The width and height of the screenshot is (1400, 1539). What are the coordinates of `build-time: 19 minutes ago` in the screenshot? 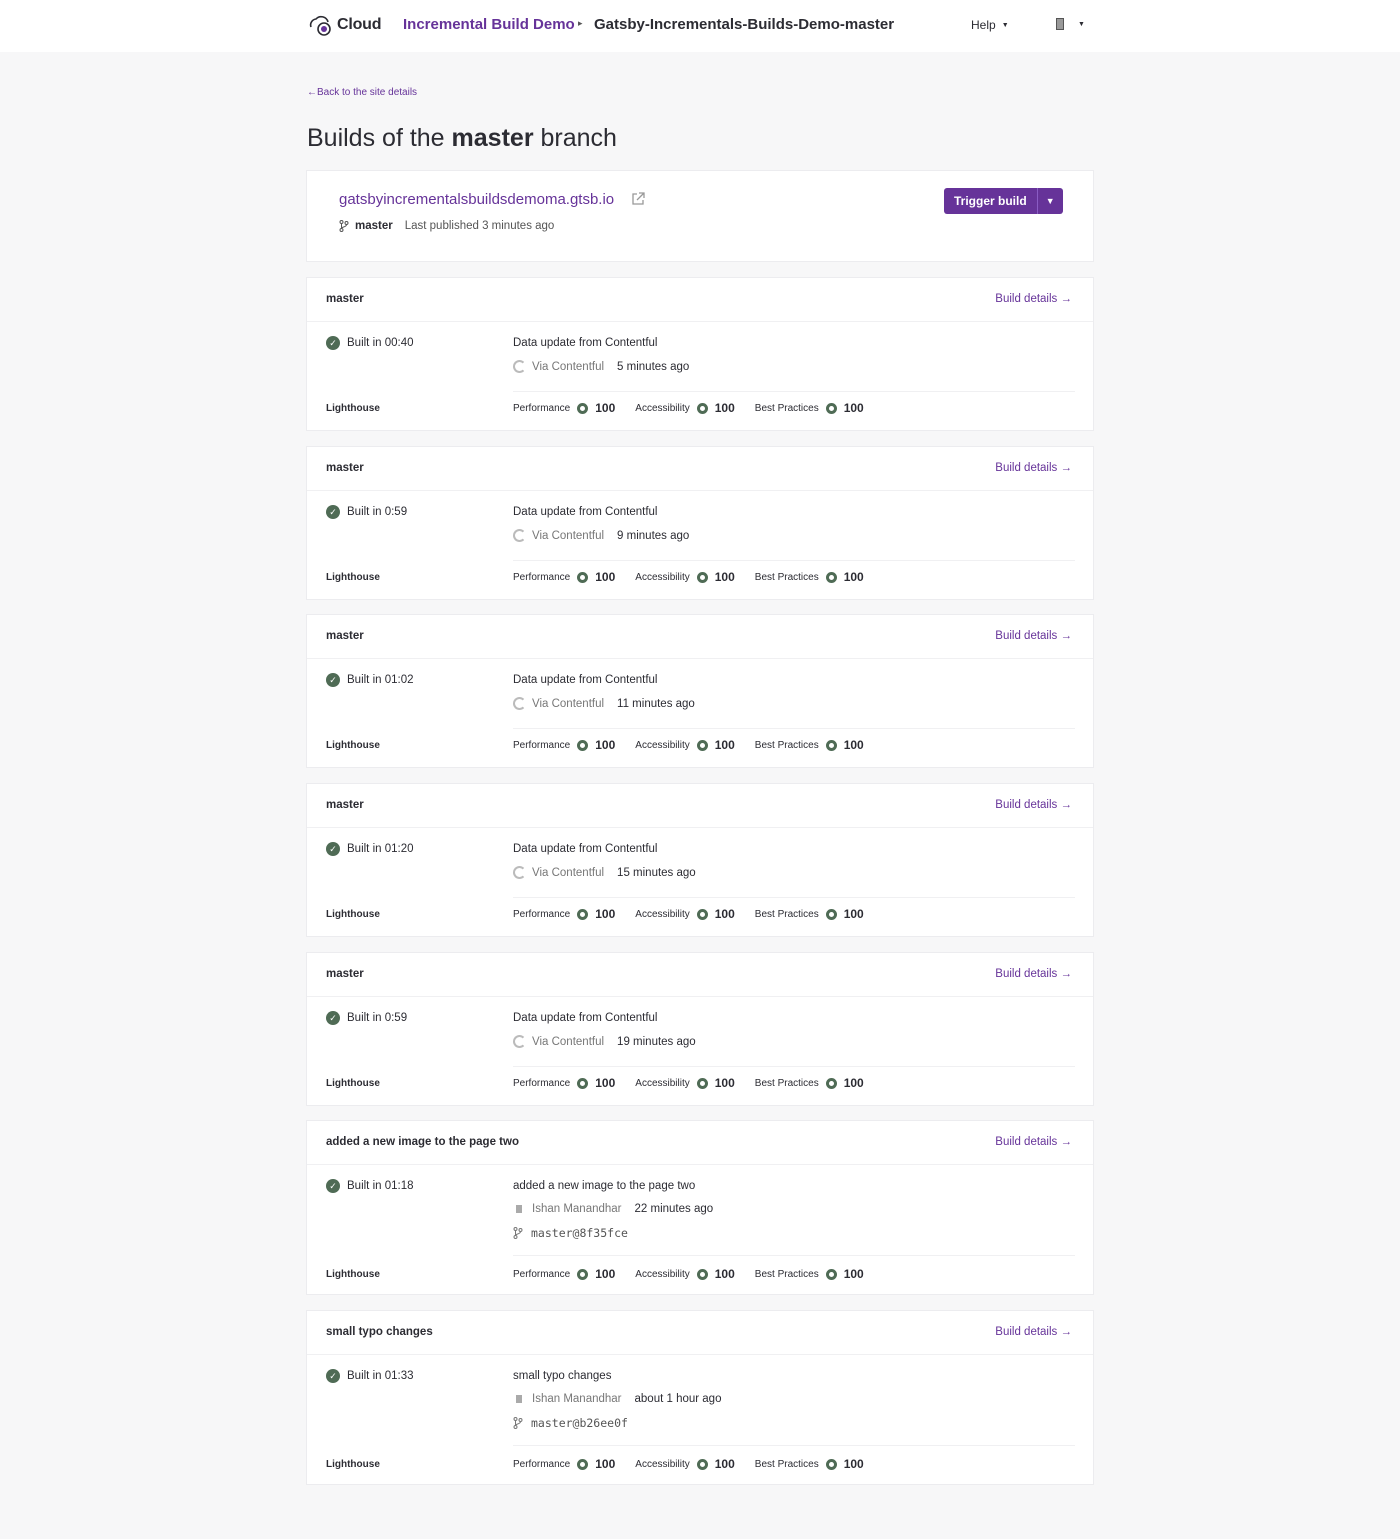 It's located at (656, 1041).